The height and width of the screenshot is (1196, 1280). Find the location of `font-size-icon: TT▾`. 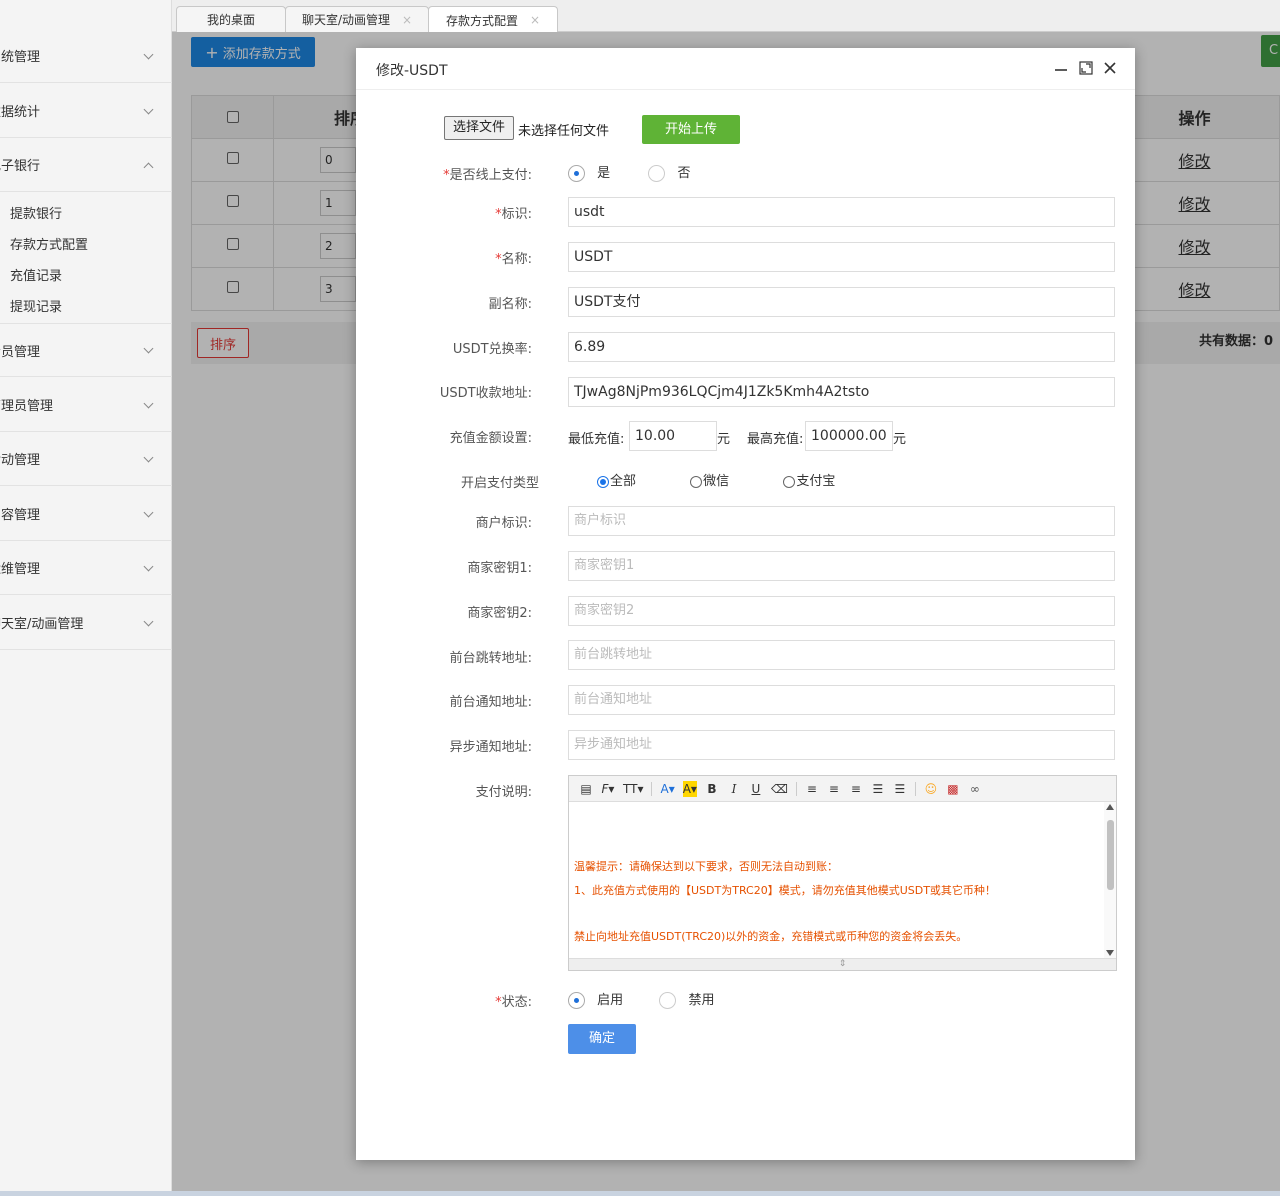

font-size-icon: TT▾ is located at coordinates (633, 789).